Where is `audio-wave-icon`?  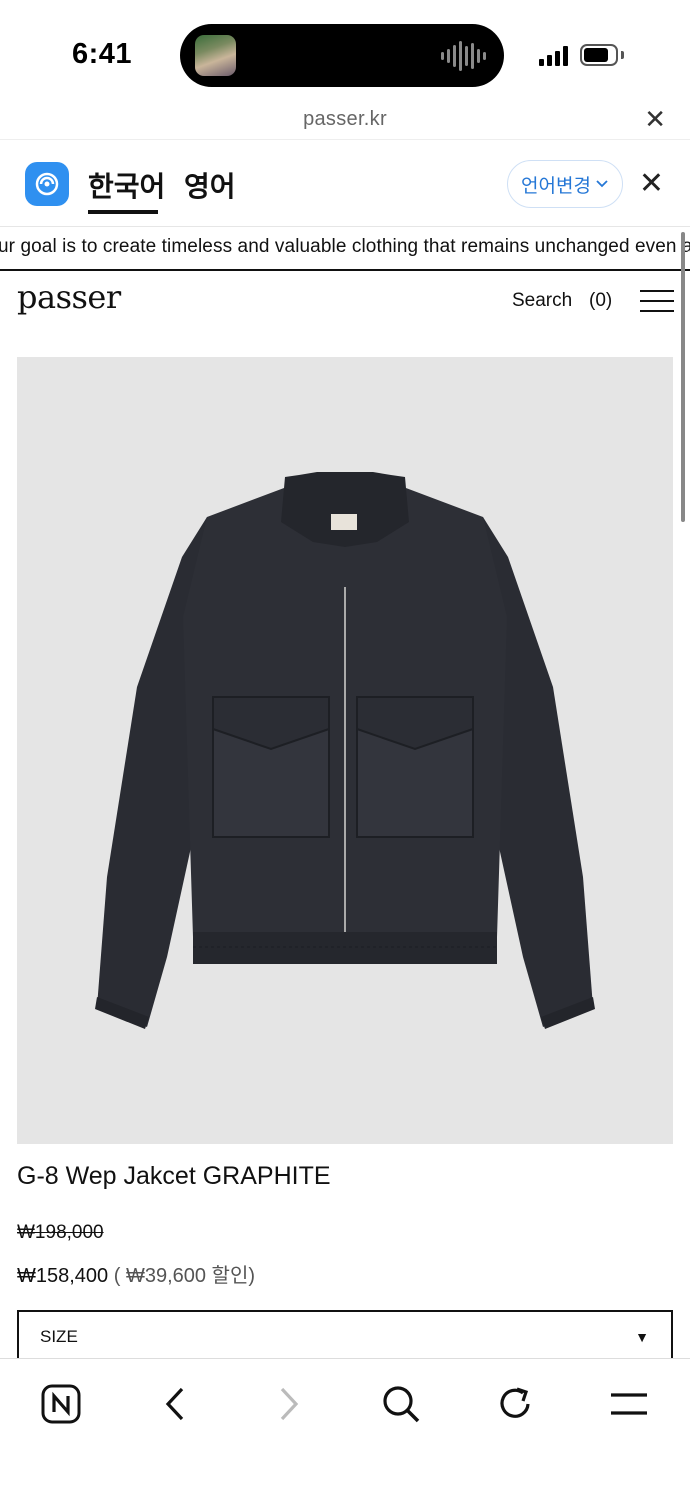
audio-wave-icon is located at coordinates (463, 56).